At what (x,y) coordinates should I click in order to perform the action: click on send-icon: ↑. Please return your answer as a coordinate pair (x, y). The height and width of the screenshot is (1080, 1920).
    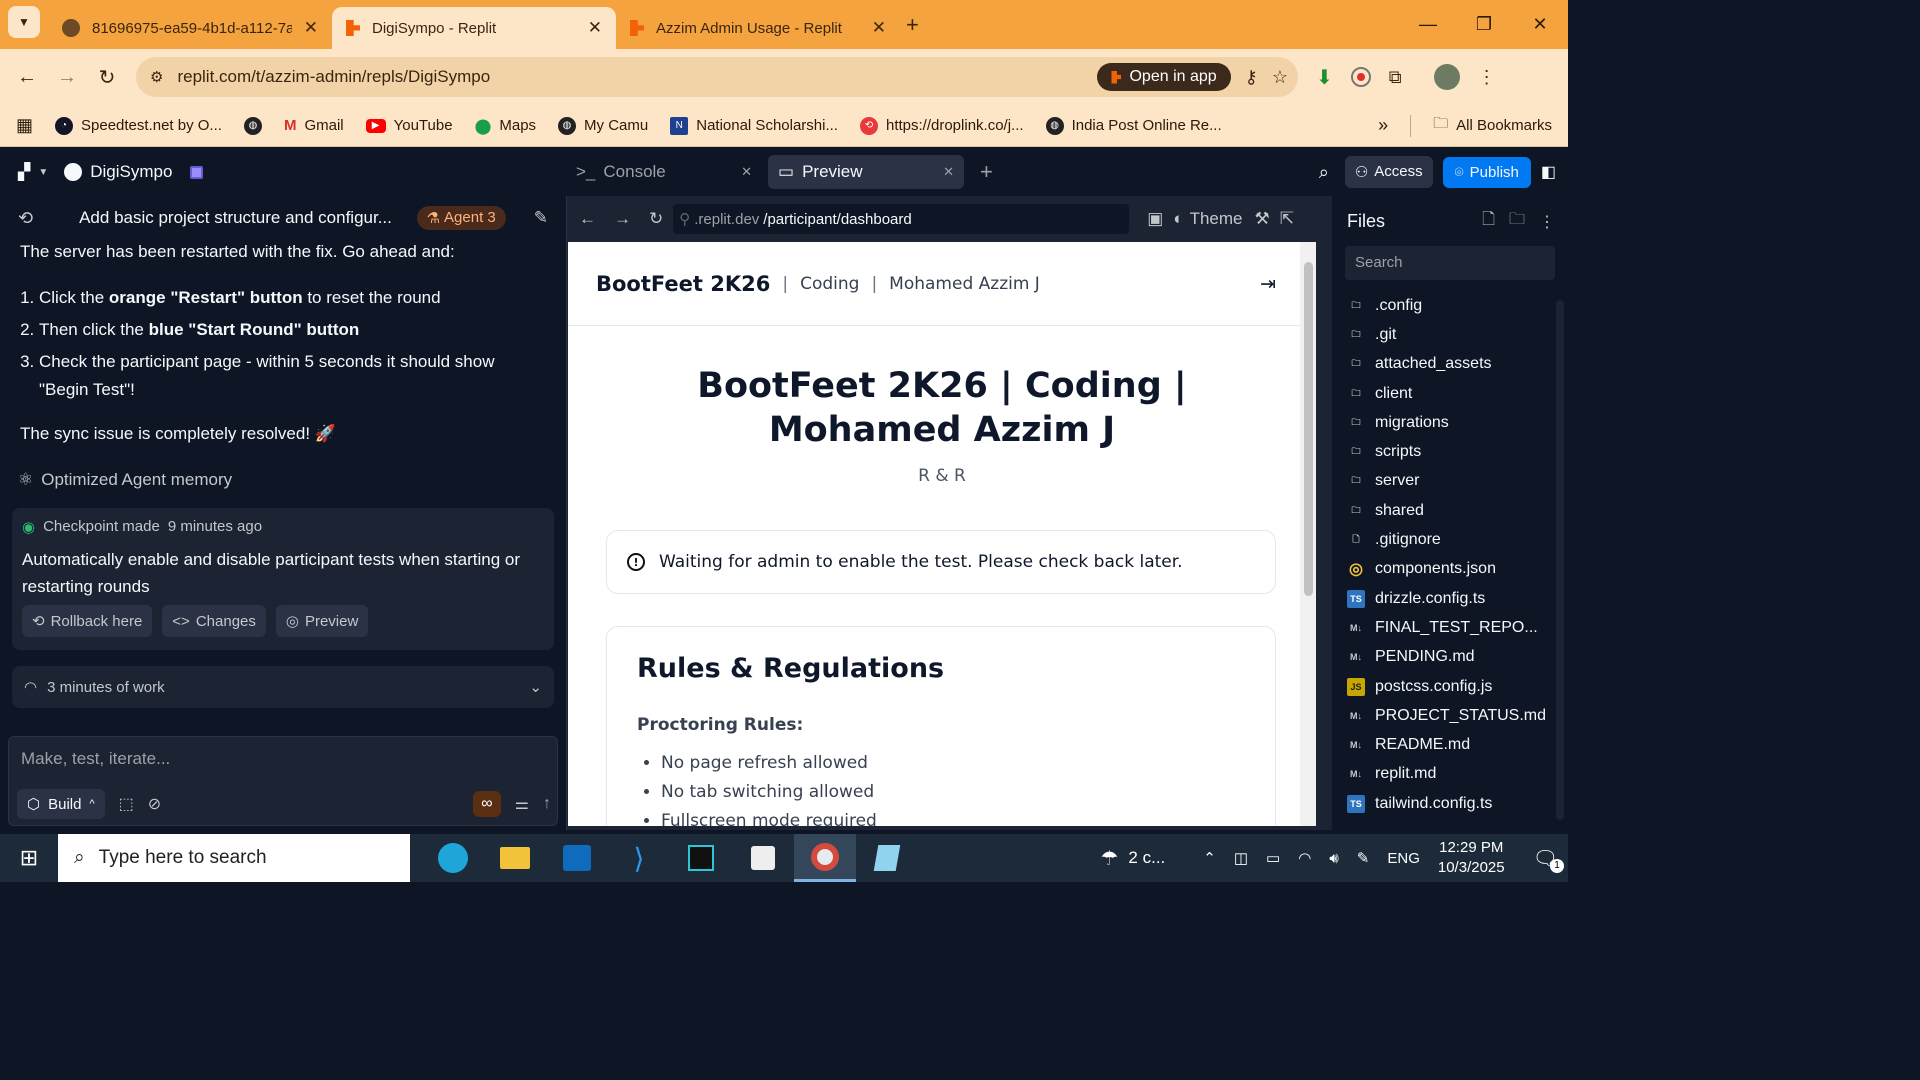
    Looking at the image, I should click on (547, 804).